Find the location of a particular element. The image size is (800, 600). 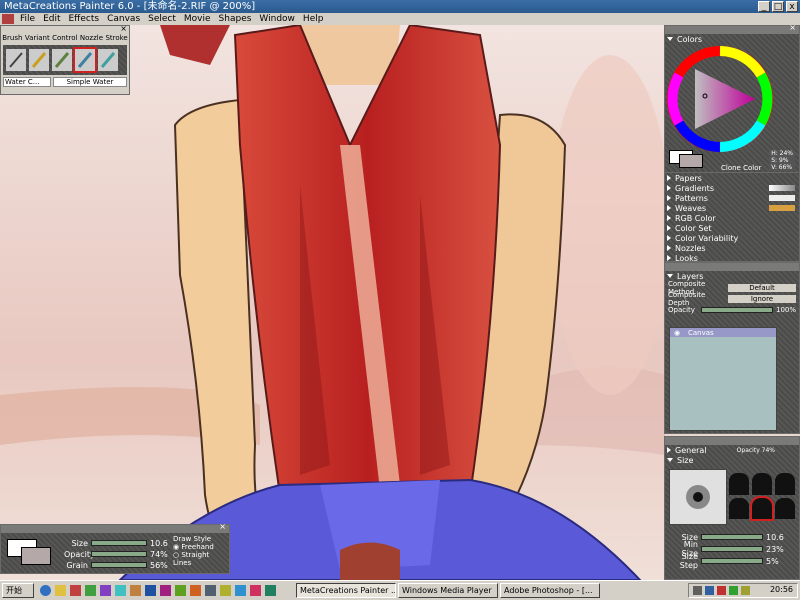

colors-header: Colors is located at coordinates (733, 39).